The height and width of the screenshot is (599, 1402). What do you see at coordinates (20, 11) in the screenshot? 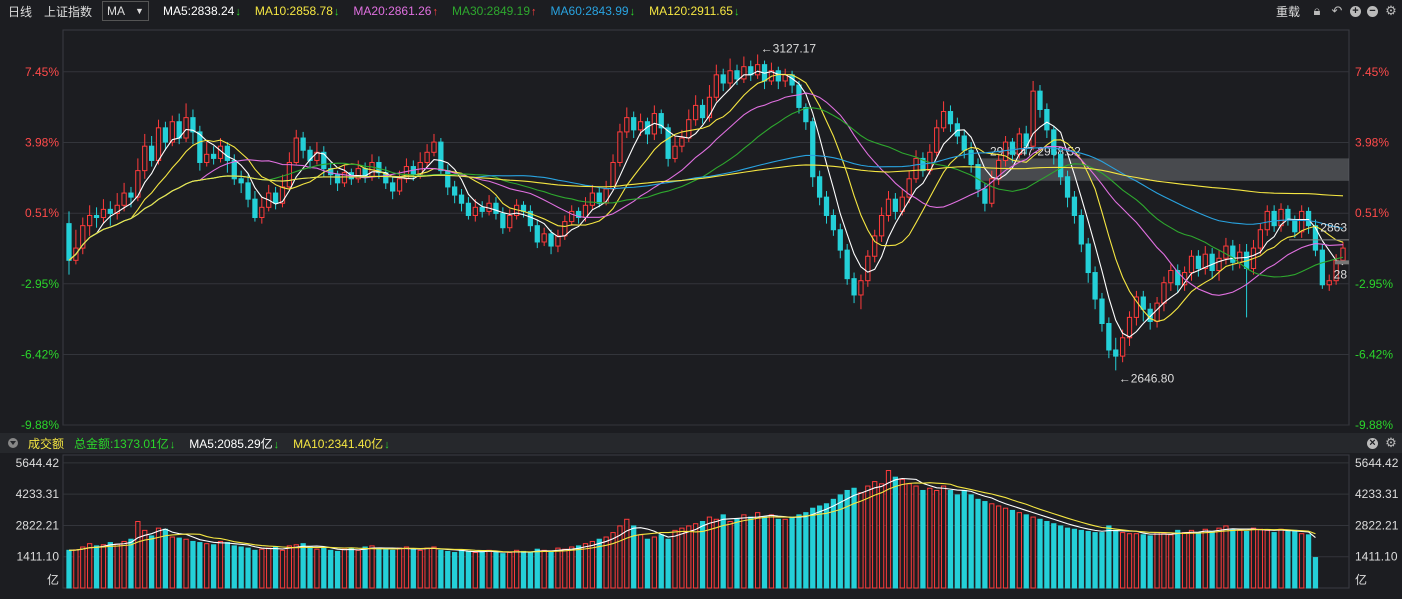
I see `period-label: 日线` at bounding box center [20, 11].